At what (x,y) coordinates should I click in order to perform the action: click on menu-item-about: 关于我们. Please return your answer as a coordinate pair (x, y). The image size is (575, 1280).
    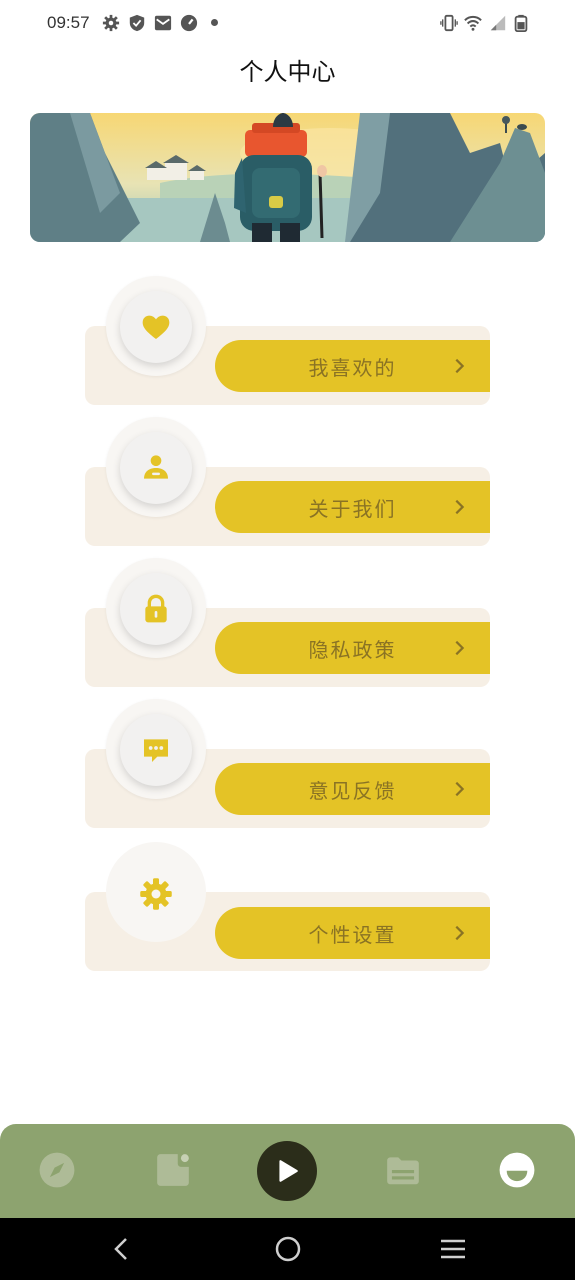
    Looking at the image, I should click on (352, 507).